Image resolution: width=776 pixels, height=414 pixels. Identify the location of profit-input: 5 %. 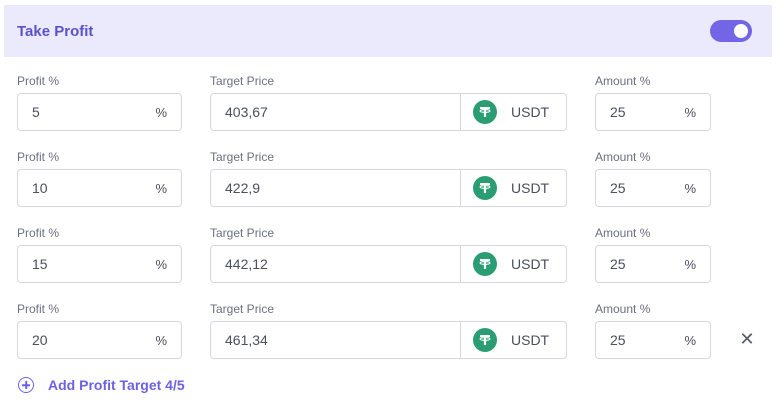
(99, 112).